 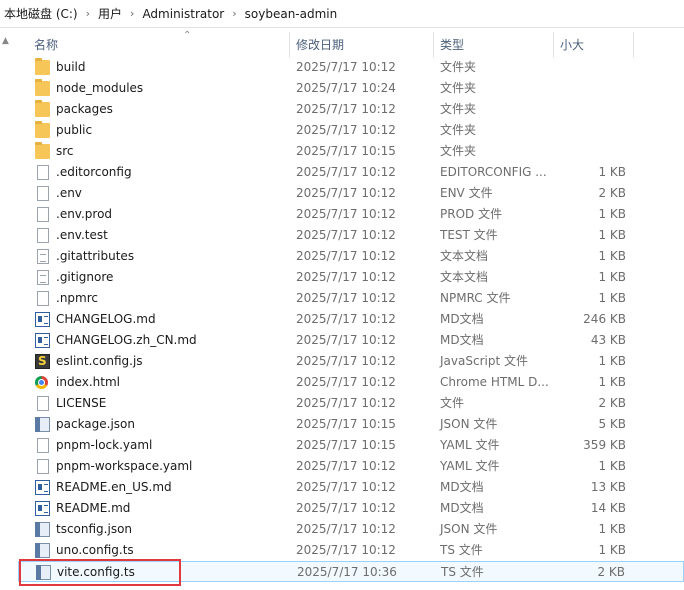 I want to click on file-type: ENV 文件, so click(x=466, y=193).